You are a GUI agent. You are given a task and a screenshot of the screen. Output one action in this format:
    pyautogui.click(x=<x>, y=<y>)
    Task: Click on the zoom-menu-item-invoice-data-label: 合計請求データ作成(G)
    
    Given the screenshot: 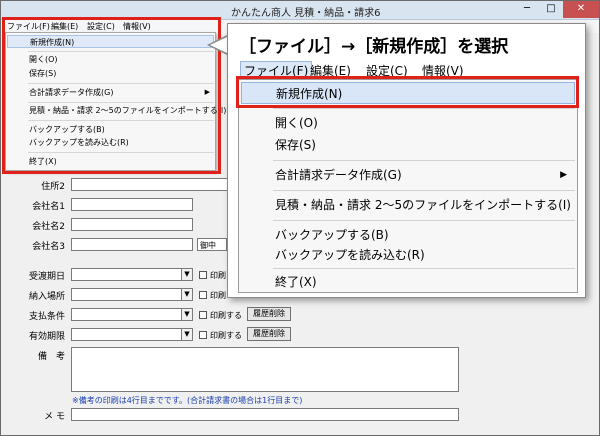 What is the action you would take?
    pyautogui.click(x=338, y=175)
    